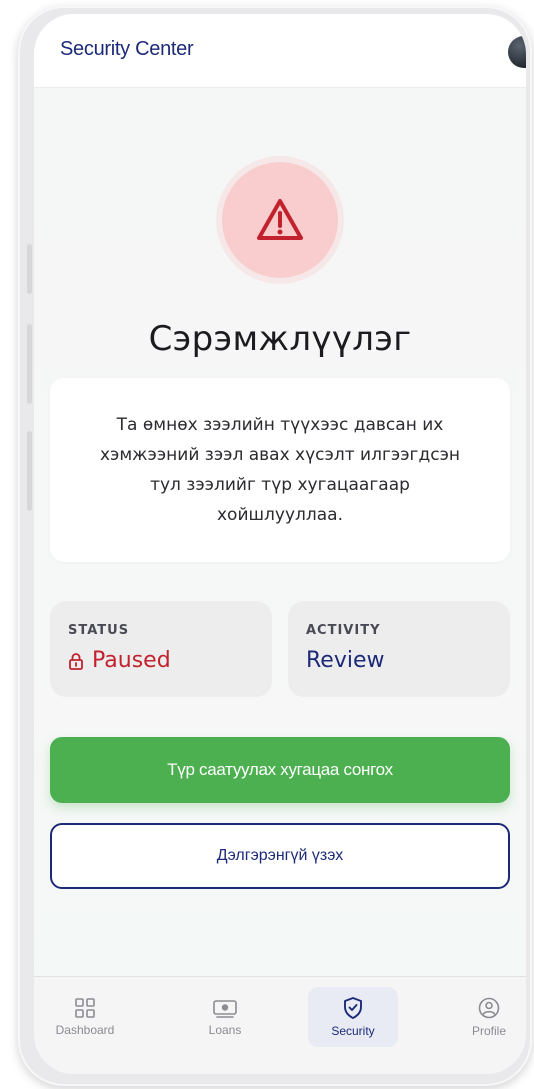 The width and height of the screenshot is (534, 1089). What do you see at coordinates (85, 1030) in the screenshot?
I see `nav-label: Dashboard` at bounding box center [85, 1030].